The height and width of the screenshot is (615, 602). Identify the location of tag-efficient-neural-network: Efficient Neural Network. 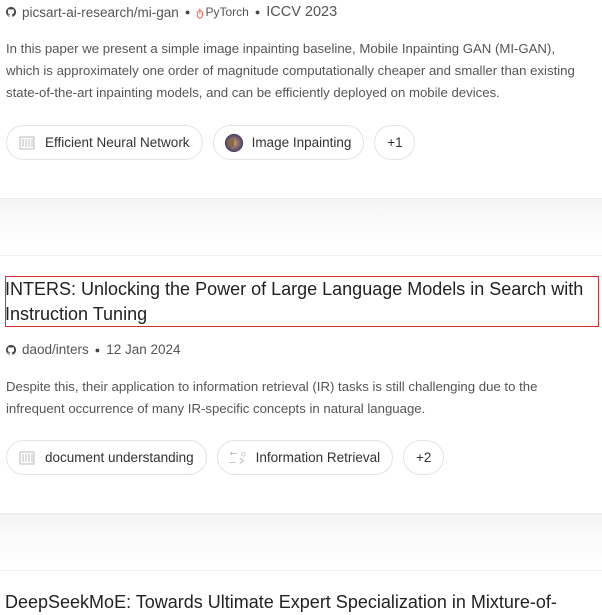
(104, 142).